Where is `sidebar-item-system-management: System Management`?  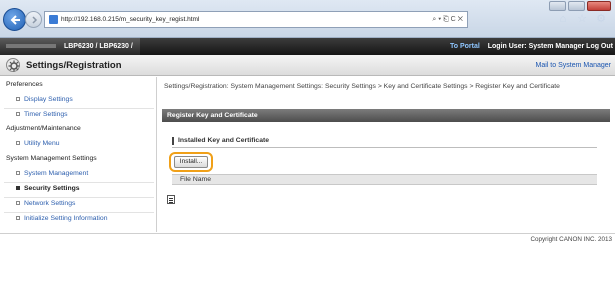 sidebar-item-system-management: System Management is located at coordinates (52, 173).